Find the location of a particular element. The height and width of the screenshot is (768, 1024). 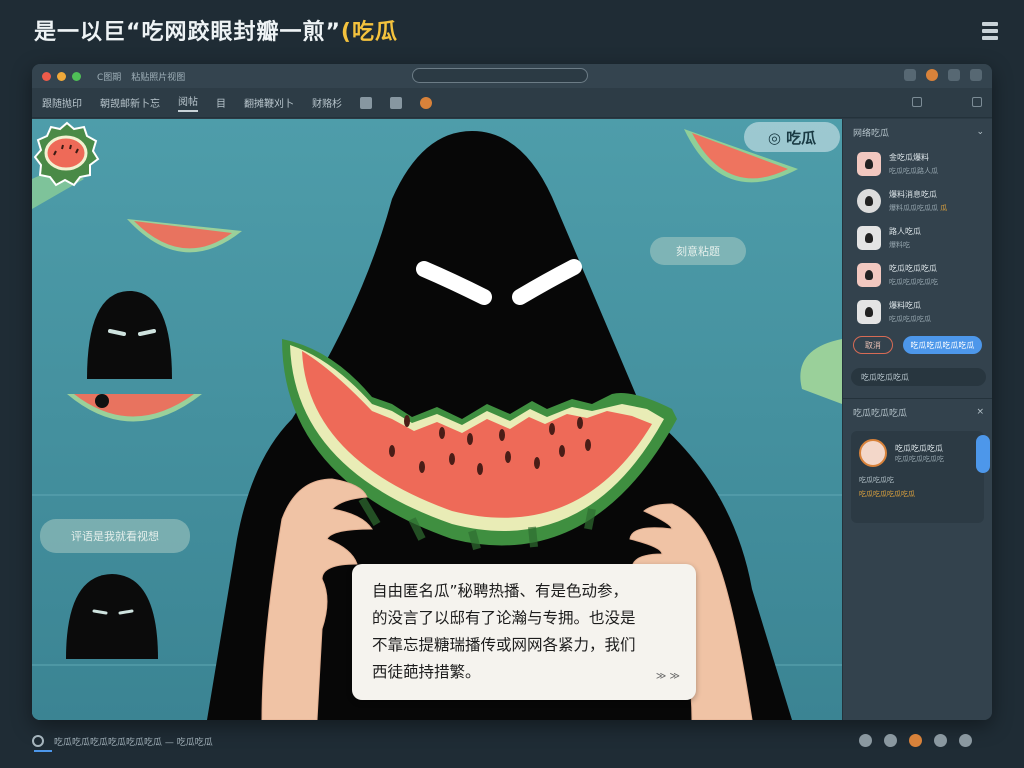

sidebar-search-bar: 吃瓜吃瓜吃瓜 is located at coordinates (918, 377).